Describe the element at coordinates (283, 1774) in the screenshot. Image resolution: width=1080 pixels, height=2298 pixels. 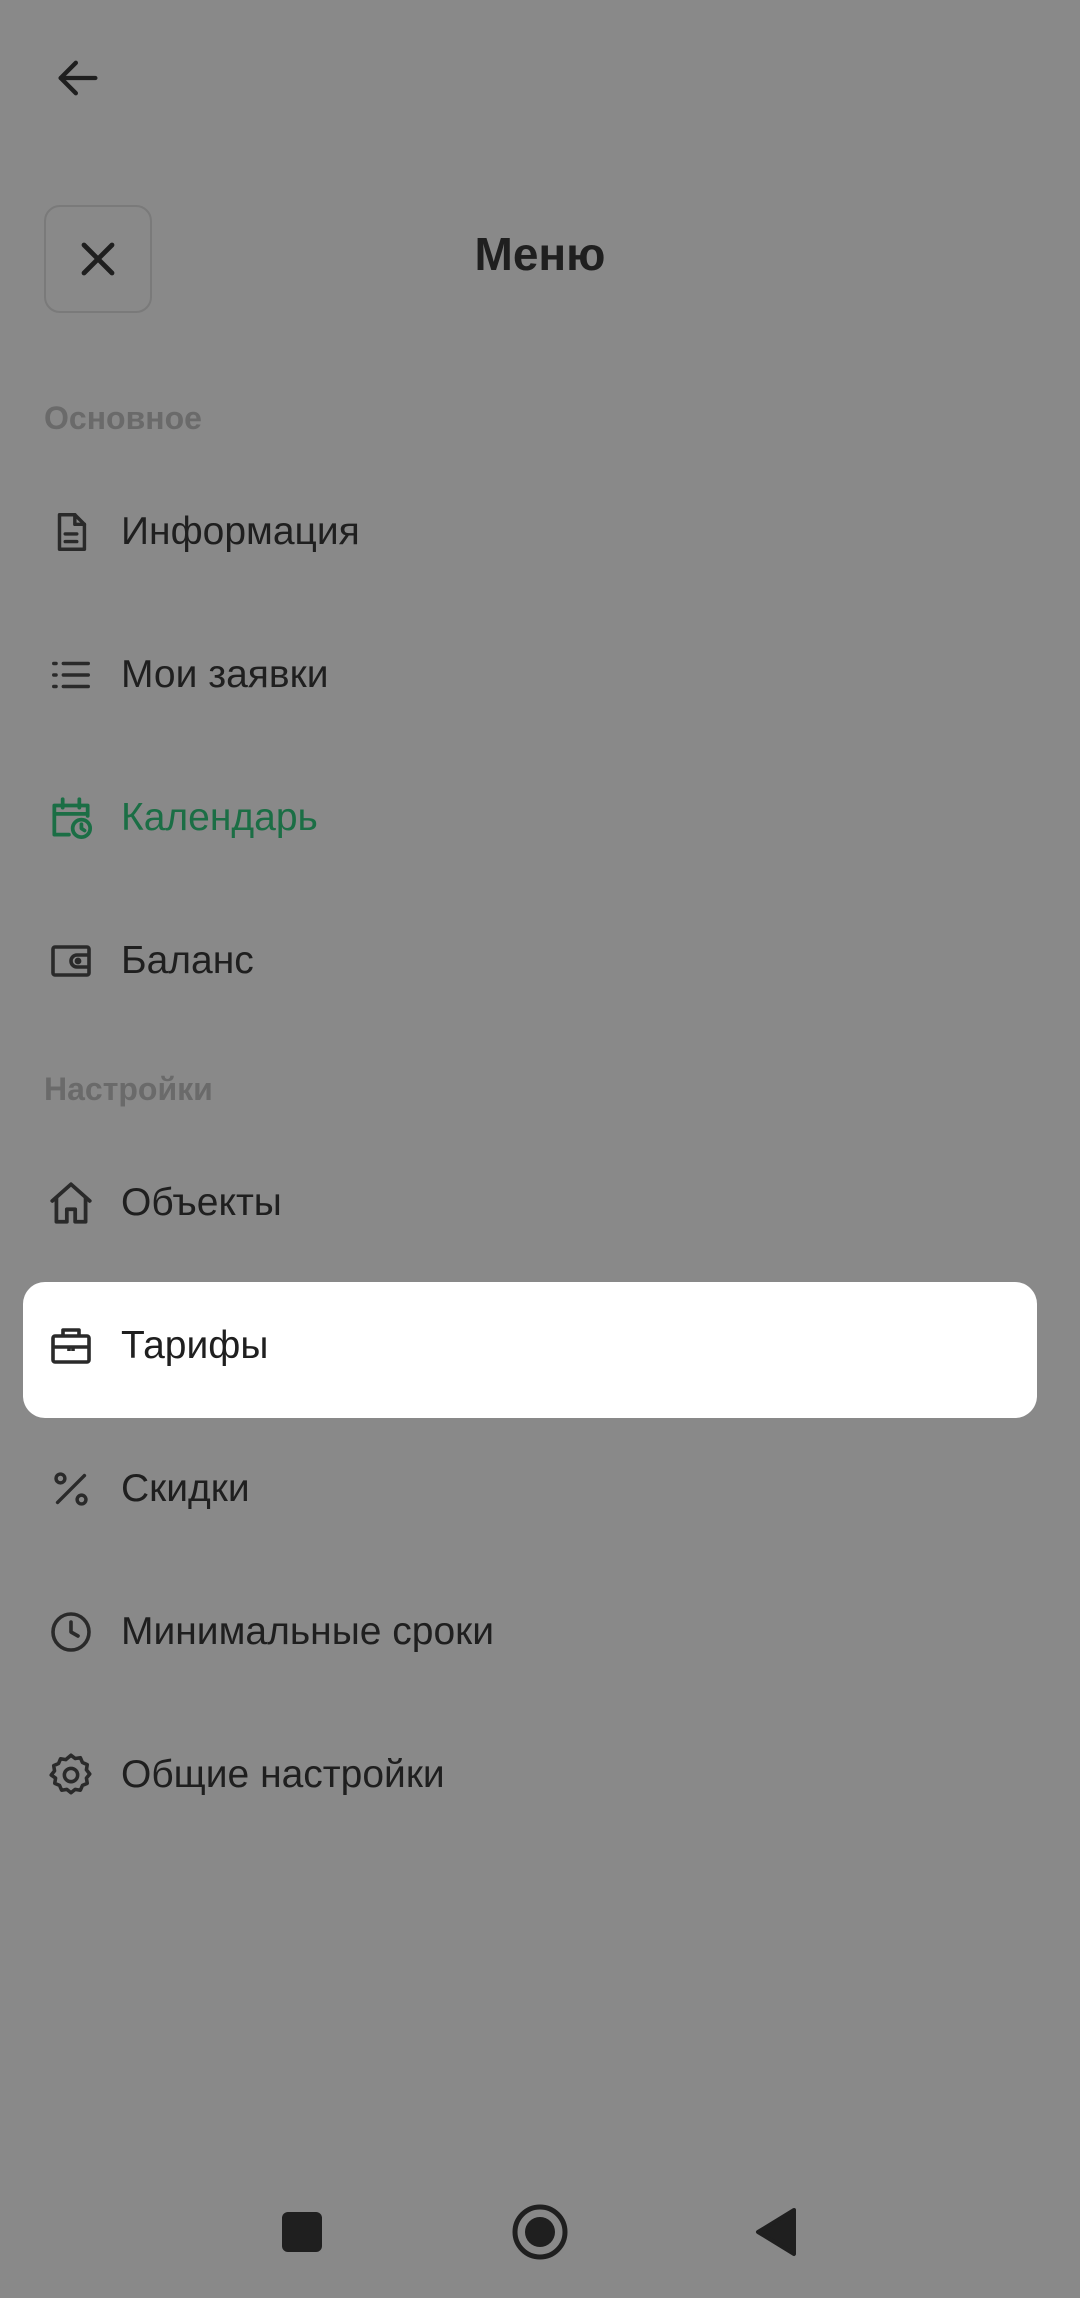
I see `menu-item-label: Общие настройки` at that location.